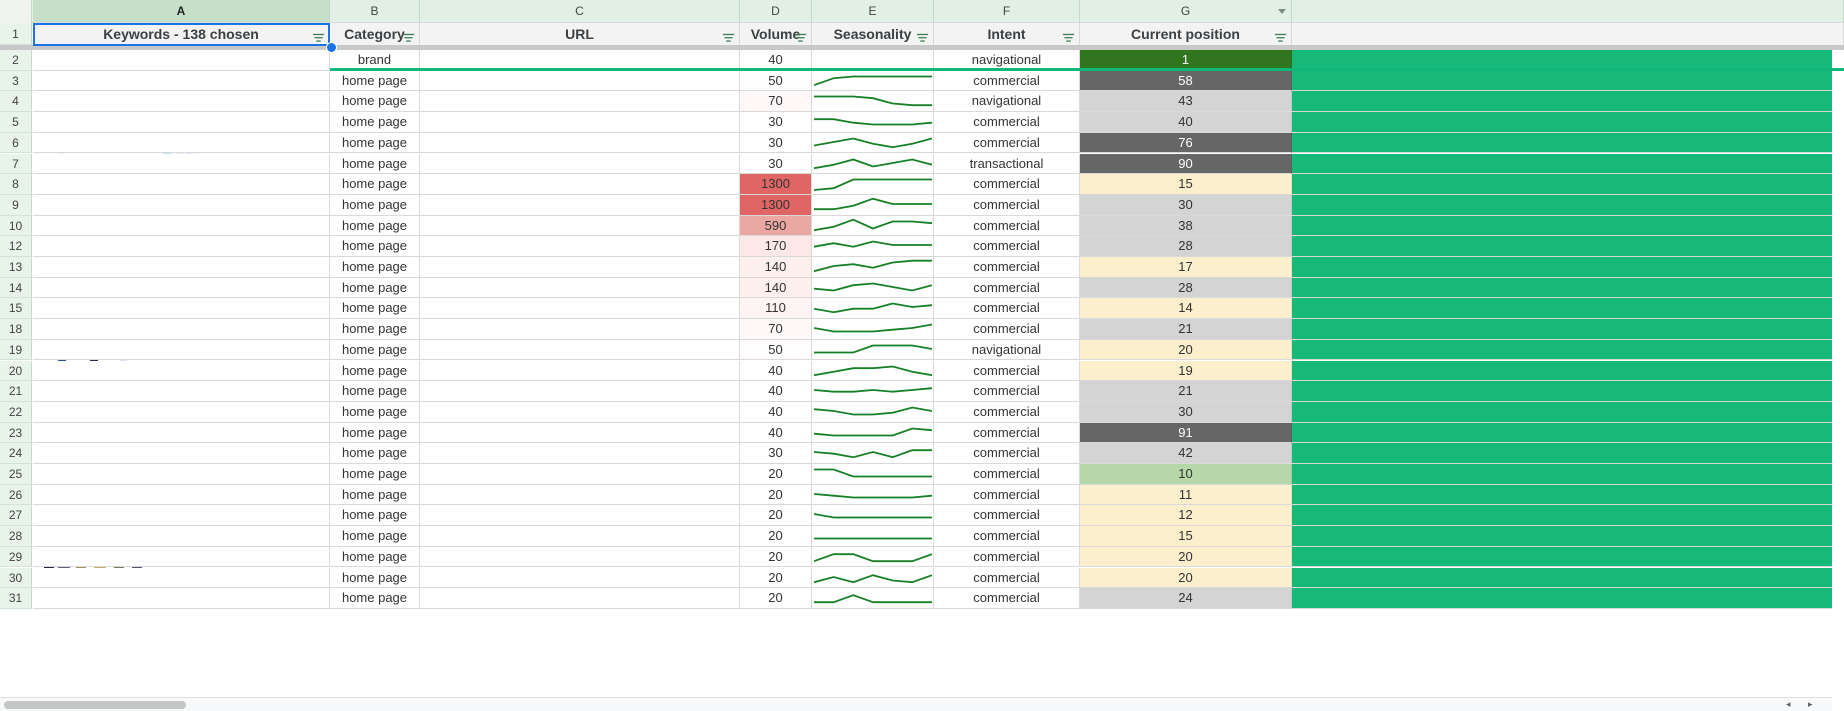 The width and height of the screenshot is (1844, 711). Describe the element at coordinates (1186, 536) in the screenshot. I see `cell-position-row-28: 15` at that location.